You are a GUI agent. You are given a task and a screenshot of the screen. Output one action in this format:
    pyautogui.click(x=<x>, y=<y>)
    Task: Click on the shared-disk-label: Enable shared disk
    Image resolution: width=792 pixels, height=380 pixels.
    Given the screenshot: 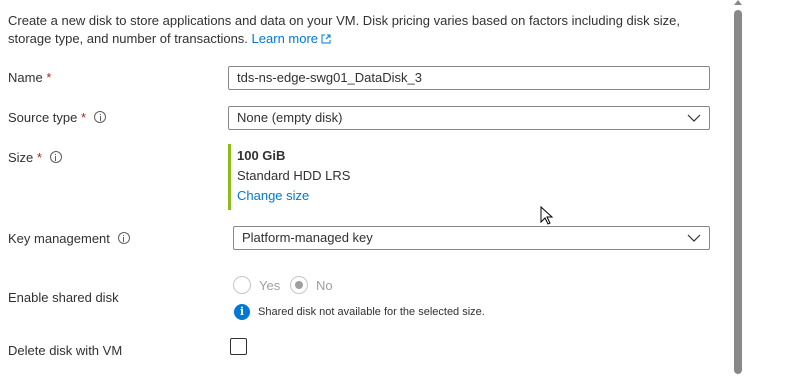 What is the action you would take?
    pyautogui.click(x=63, y=297)
    